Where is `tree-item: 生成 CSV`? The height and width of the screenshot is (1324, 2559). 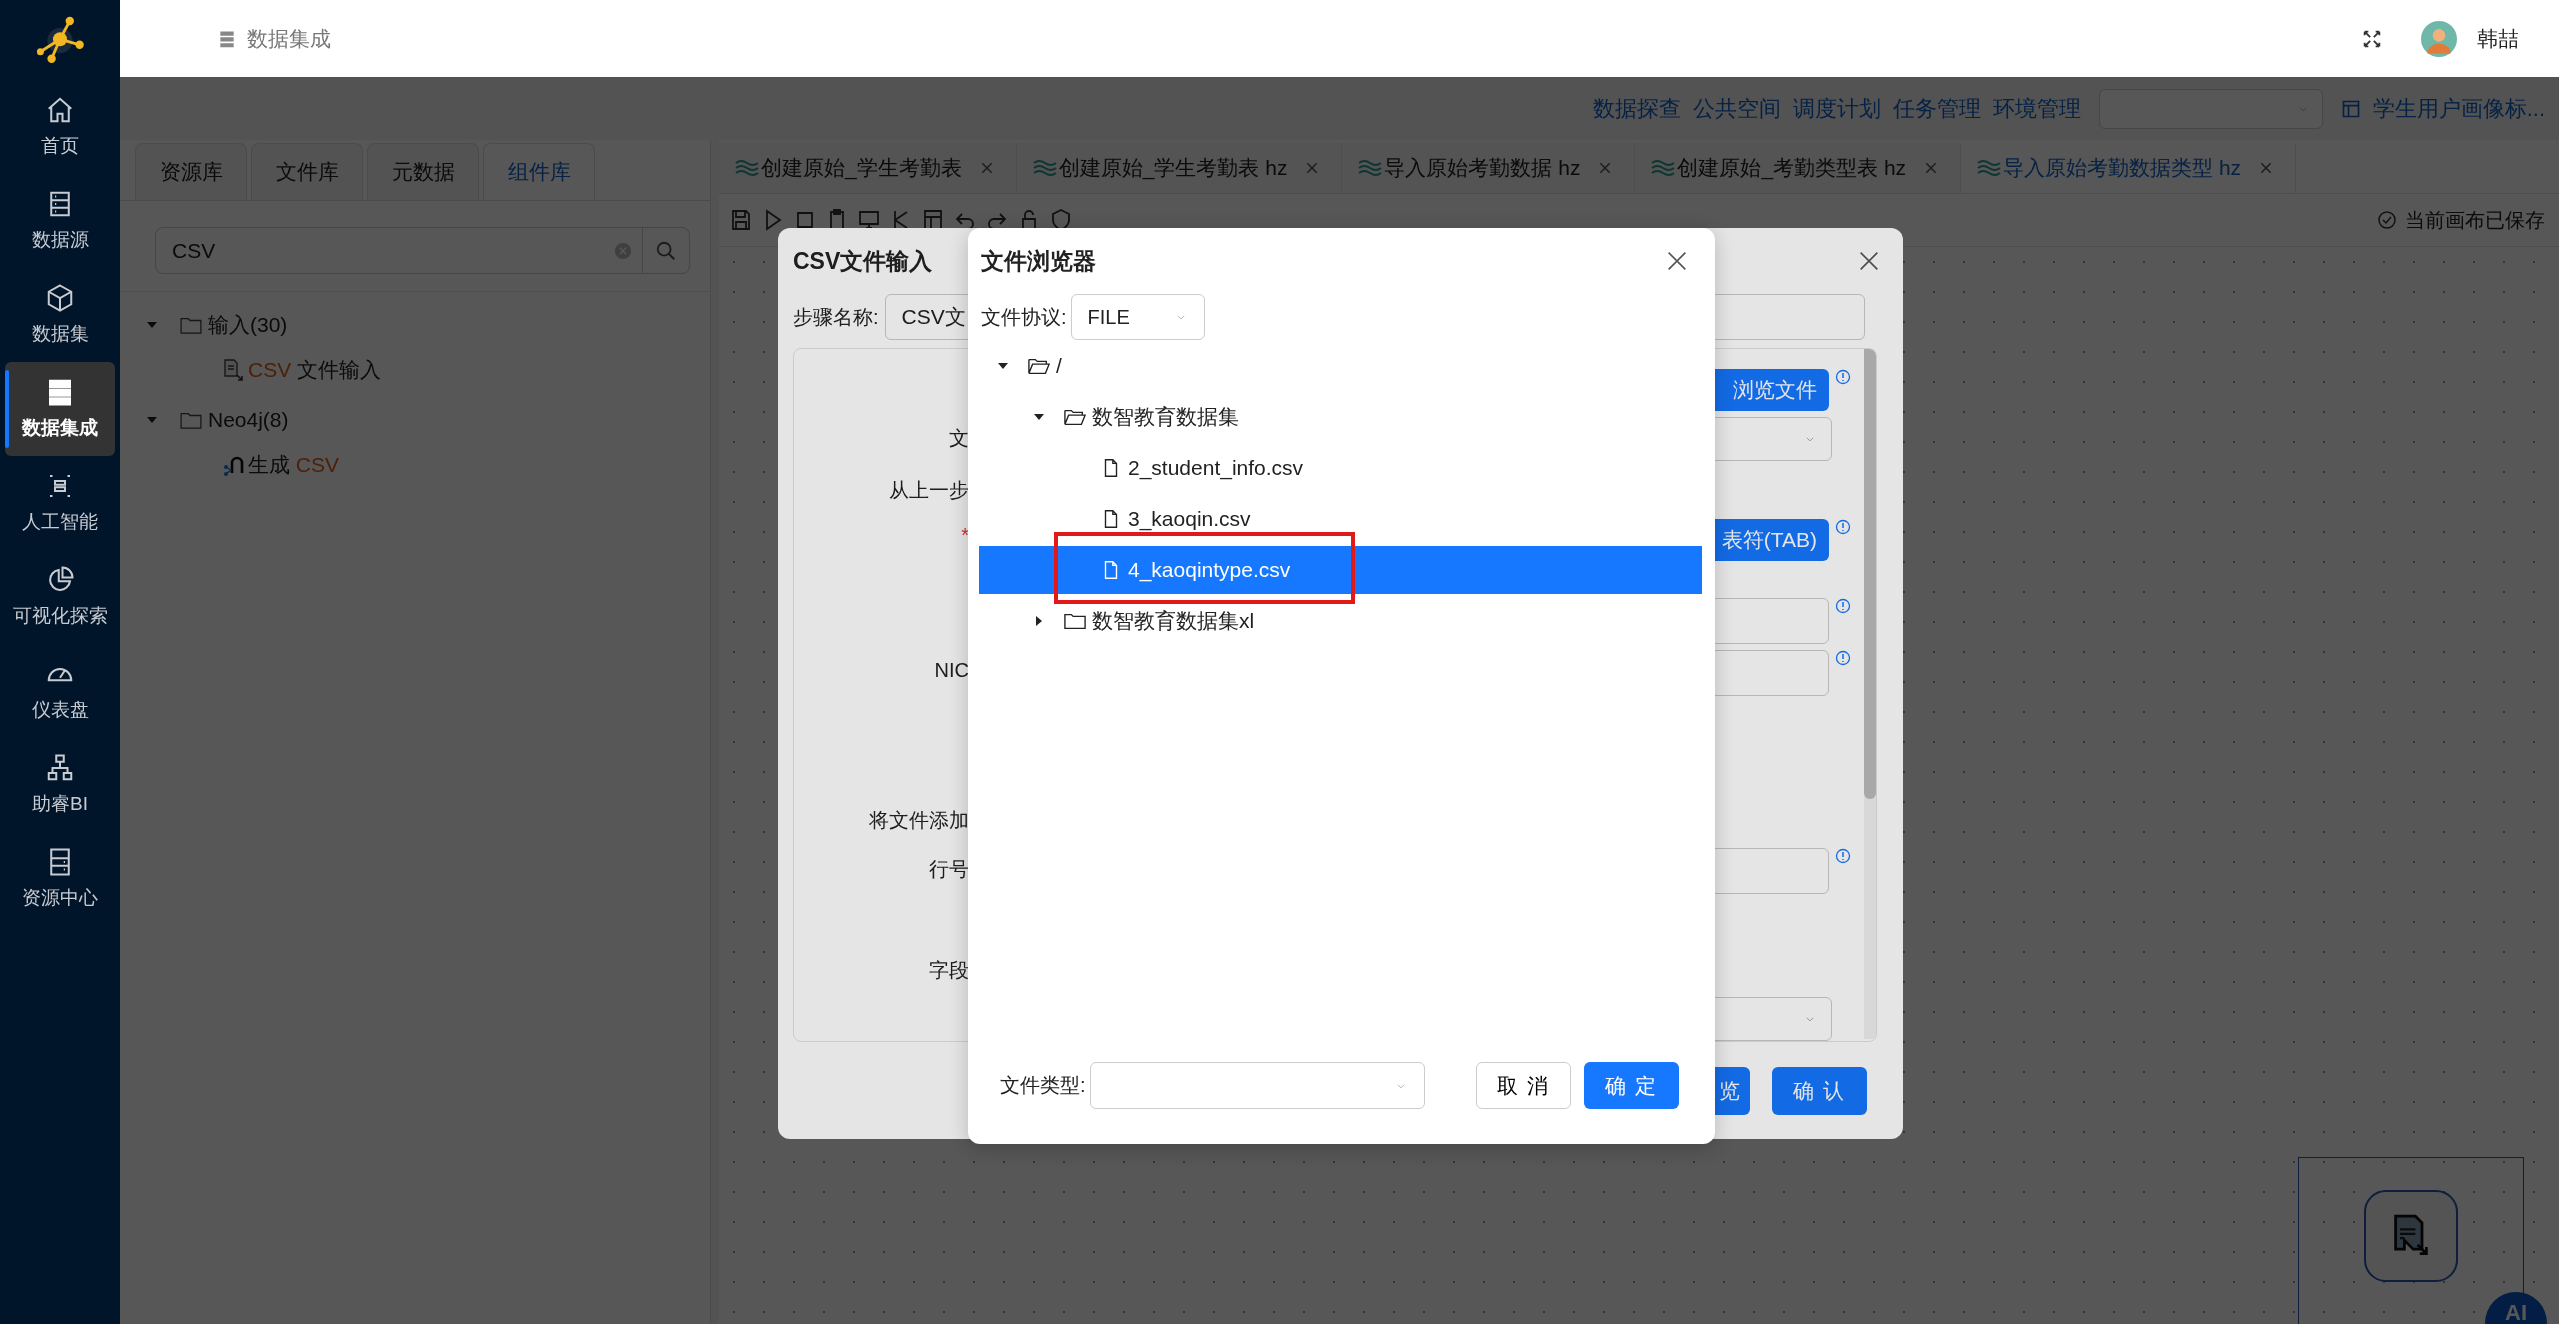
tree-item: 生成 CSV is located at coordinates (294, 465).